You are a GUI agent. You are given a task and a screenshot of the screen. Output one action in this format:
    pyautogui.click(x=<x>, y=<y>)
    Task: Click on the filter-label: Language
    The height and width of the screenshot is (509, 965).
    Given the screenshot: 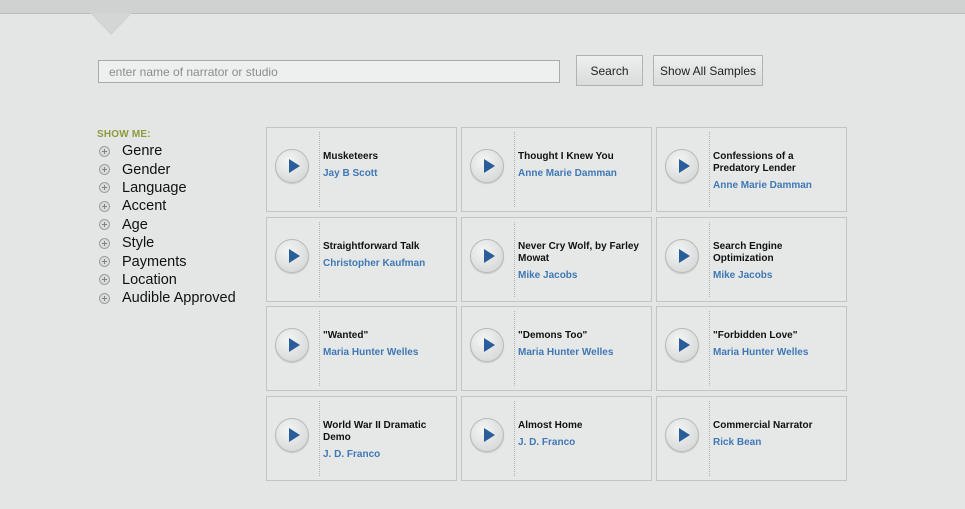 What is the action you would take?
    pyautogui.click(x=154, y=187)
    